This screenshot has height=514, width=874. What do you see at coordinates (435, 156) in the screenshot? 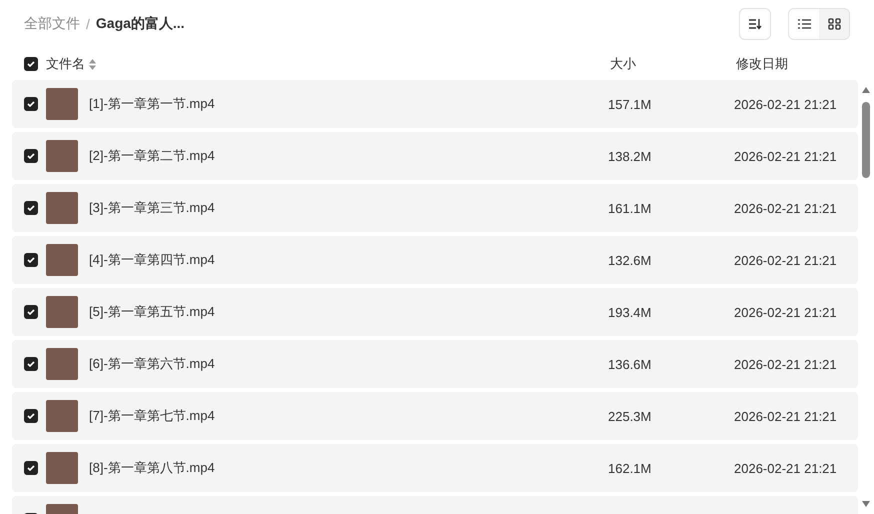
I see `file-row: [2]-第一章第二节.mp4 138.2M 2026-02-21 21:21` at bounding box center [435, 156].